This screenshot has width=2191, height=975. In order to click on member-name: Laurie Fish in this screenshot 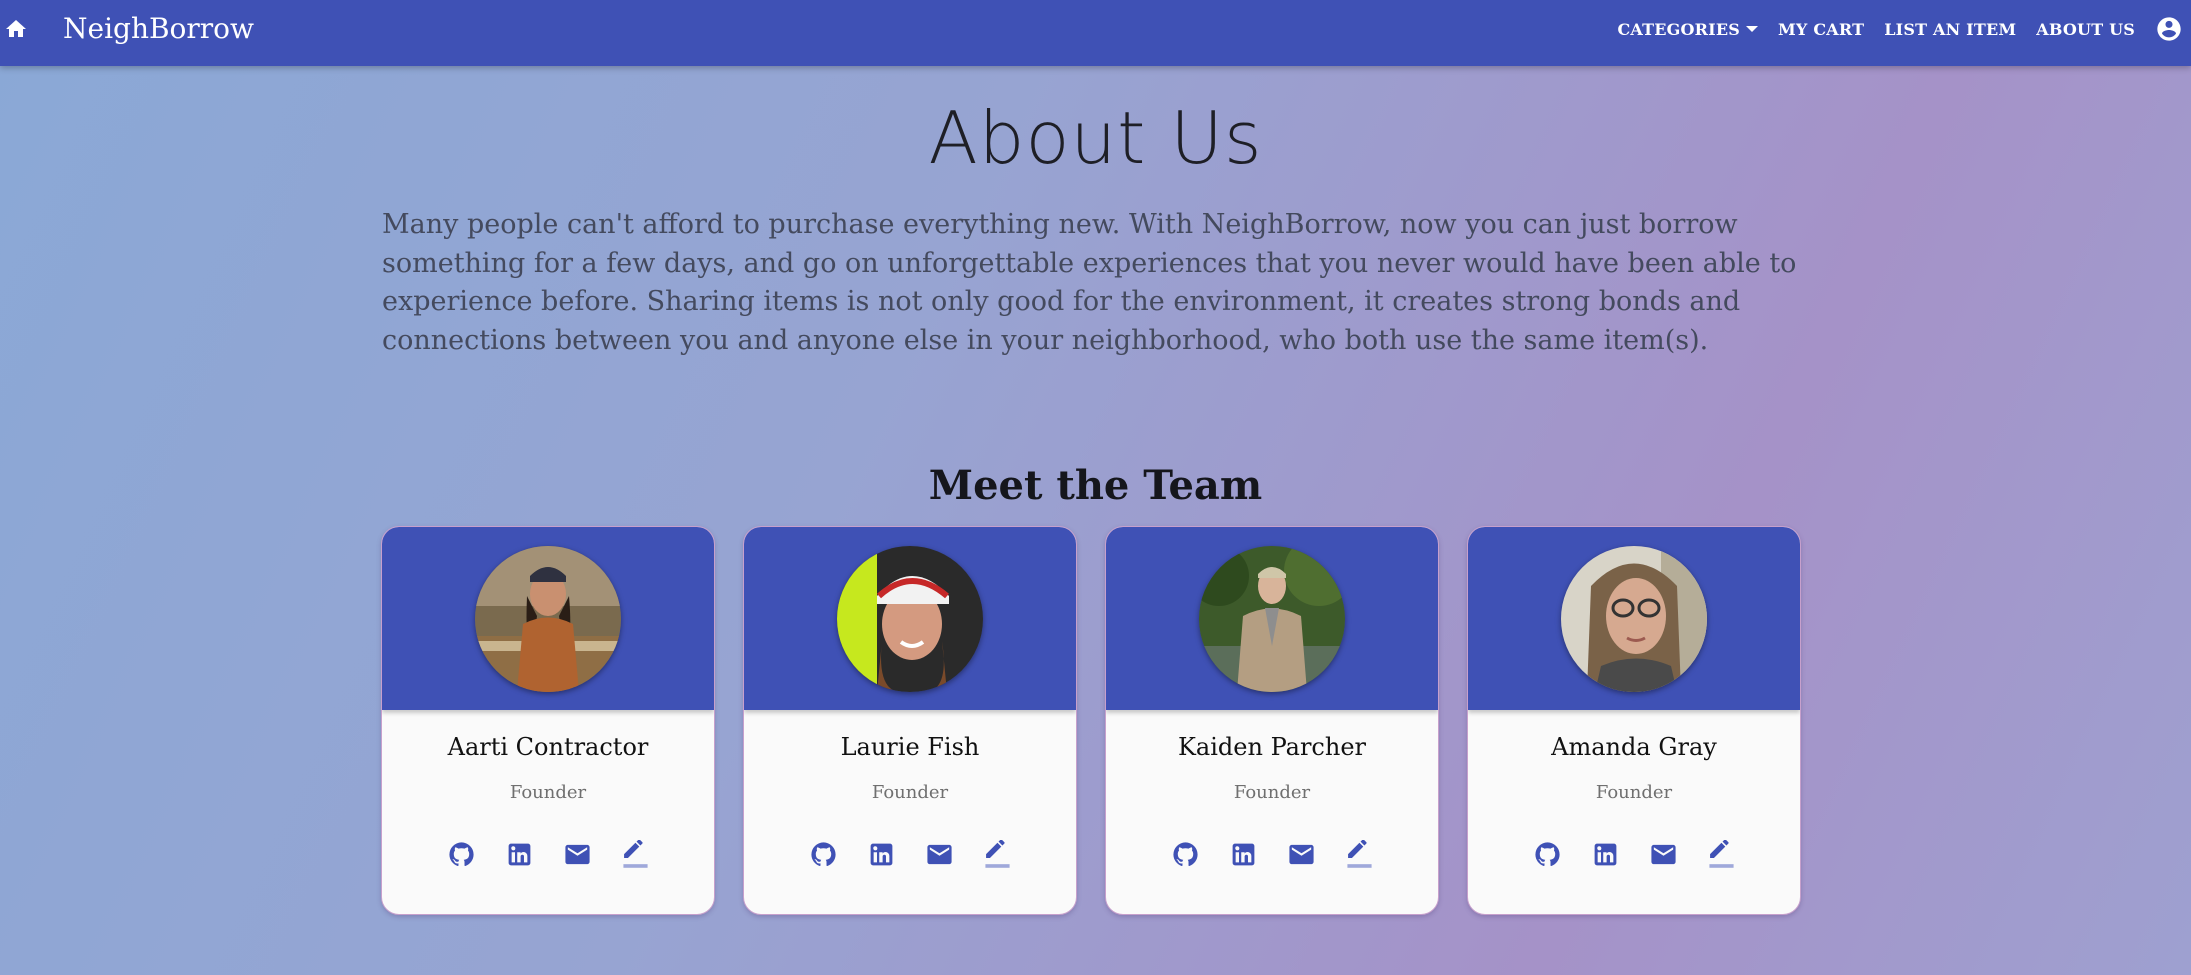, I will do `click(910, 747)`.